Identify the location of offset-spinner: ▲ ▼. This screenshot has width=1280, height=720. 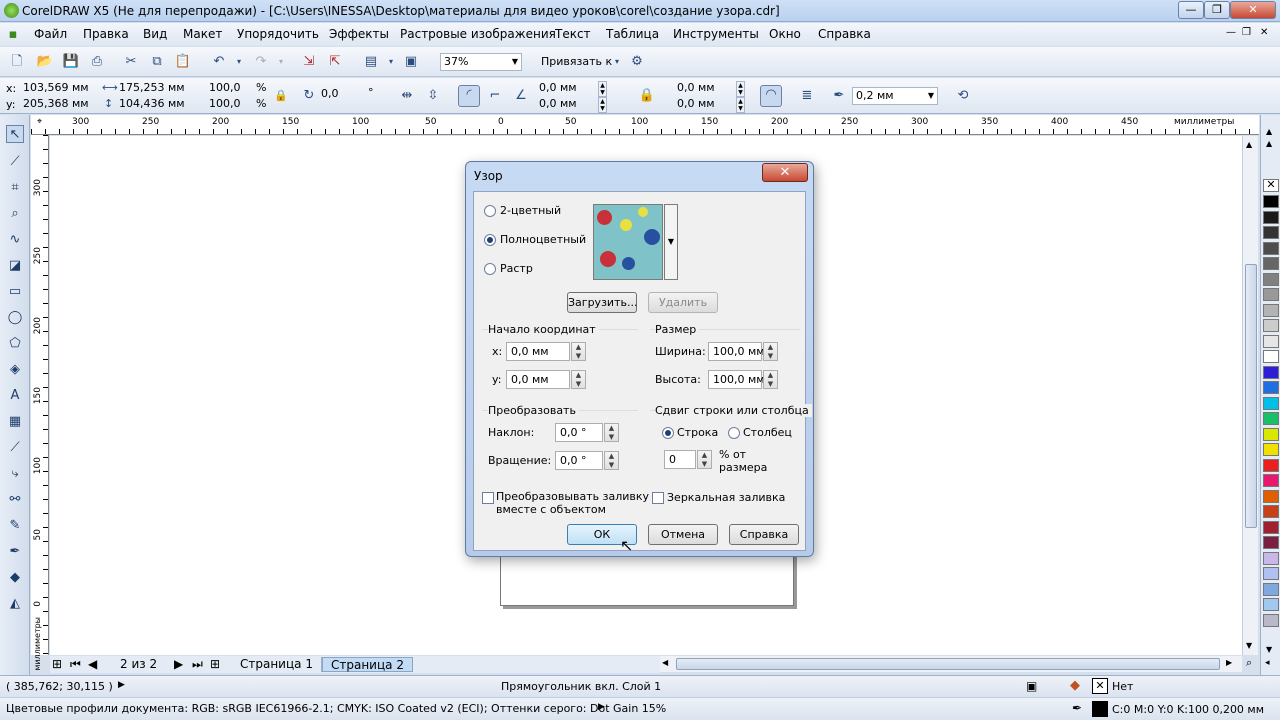
(704, 459).